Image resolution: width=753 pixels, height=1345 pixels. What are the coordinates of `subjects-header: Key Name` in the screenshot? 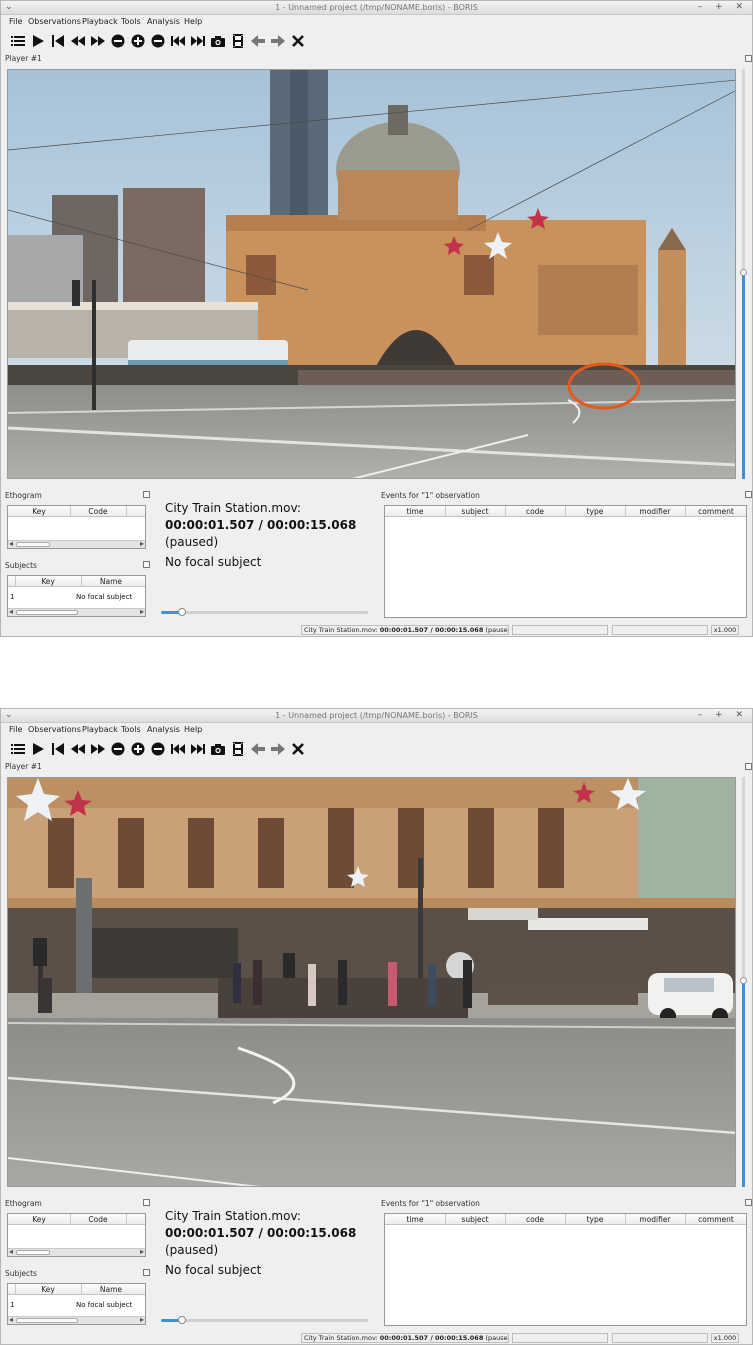 It's located at (76, 581).